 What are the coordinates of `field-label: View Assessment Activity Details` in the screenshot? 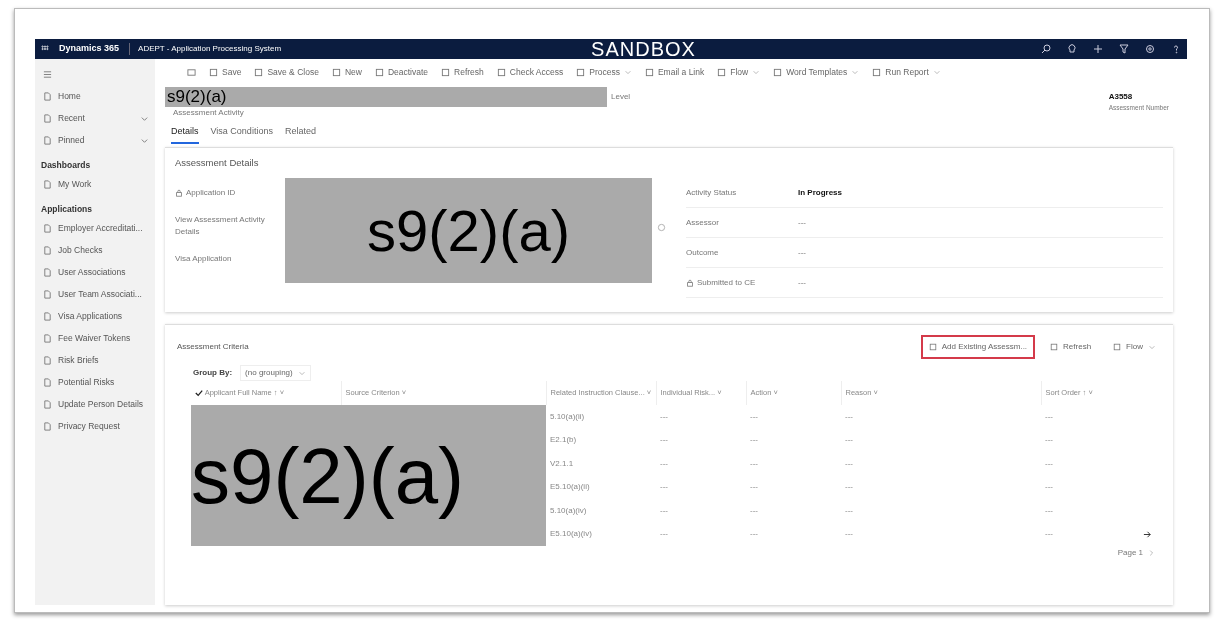 It's located at (220, 226).